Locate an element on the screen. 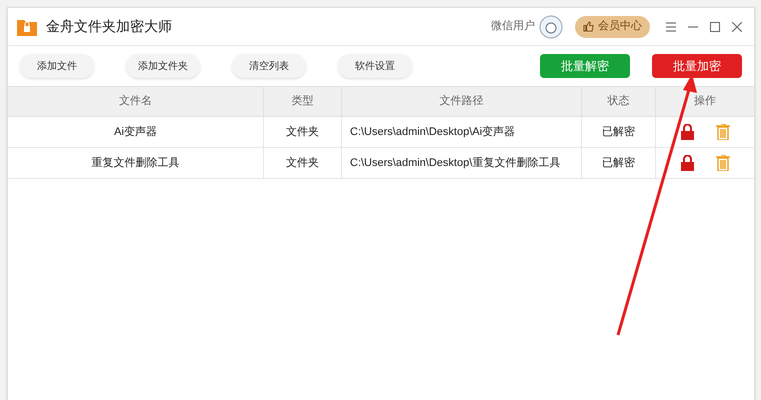 Image resolution: width=761 pixels, height=400 pixels. toolbar-button: 添加文件夹 is located at coordinates (163, 66).